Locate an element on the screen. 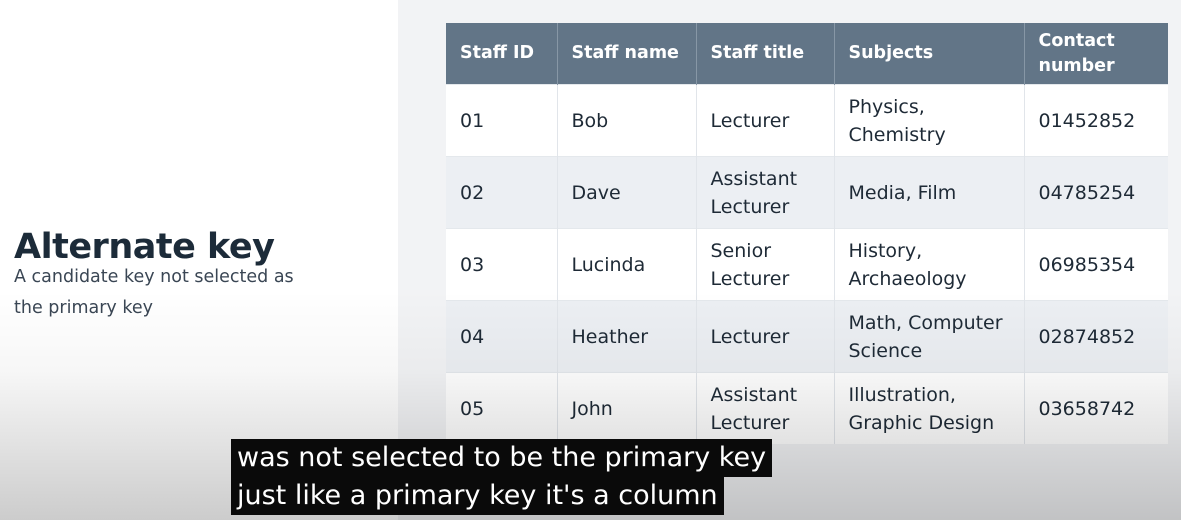 This screenshot has height=520, width=1181. caption-line: just like a primary key it's a column is located at coordinates (477, 496).